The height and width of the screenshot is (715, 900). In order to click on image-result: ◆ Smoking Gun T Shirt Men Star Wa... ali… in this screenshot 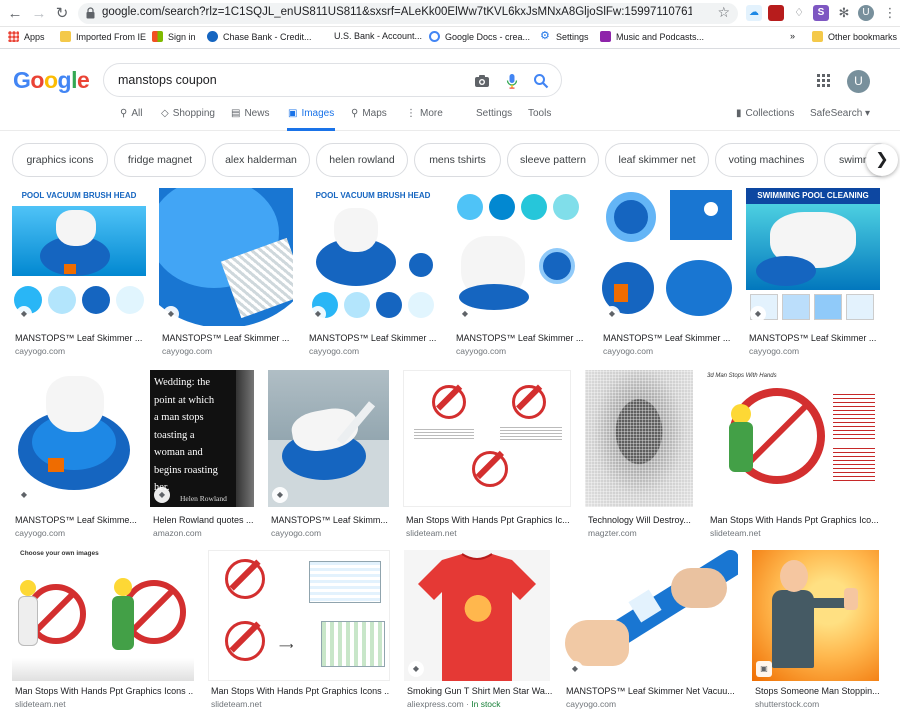, I will do `click(478, 632)`.